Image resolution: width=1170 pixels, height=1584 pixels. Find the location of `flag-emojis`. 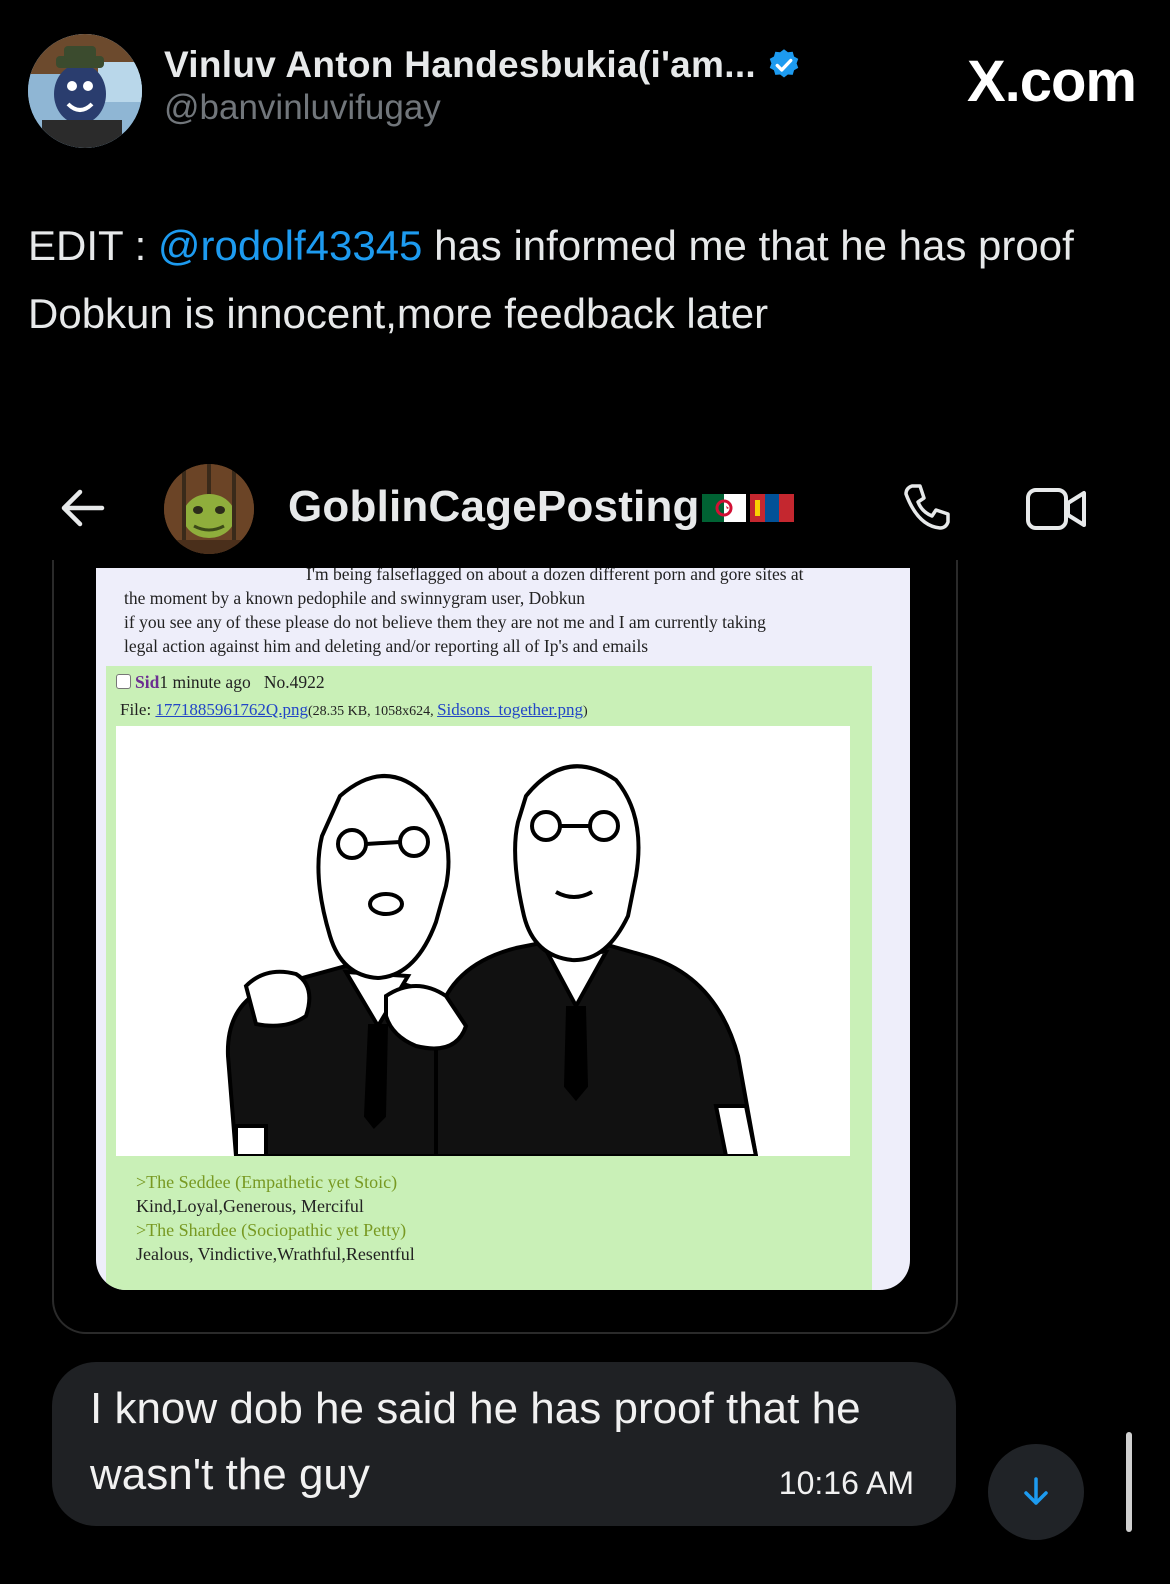

flag-emojis is located at coordinates (748, 508).